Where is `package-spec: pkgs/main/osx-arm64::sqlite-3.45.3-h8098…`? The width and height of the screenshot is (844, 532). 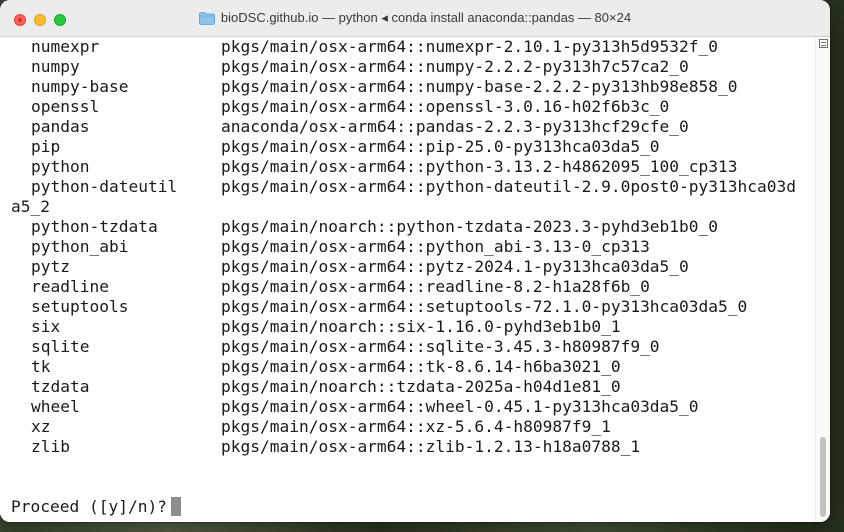
package-spec: pkgs/main/osx-arm64::sqlite-3.45.3-h8098… is located at coordinates (440, 346).